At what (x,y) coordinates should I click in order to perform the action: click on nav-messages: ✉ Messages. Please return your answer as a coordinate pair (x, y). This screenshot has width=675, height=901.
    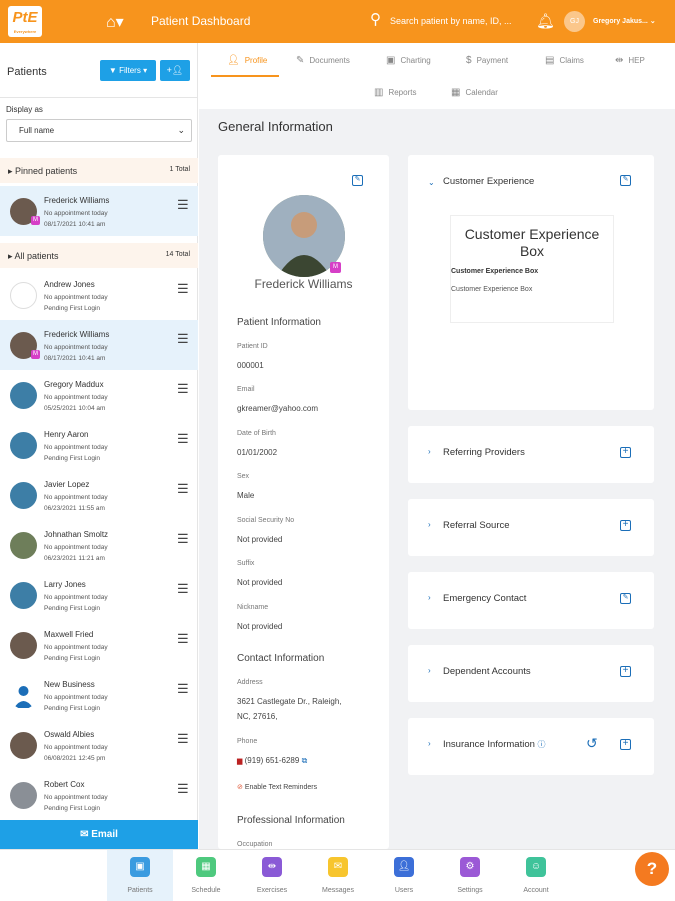
    Looking at the image, I should click on (338, 875).